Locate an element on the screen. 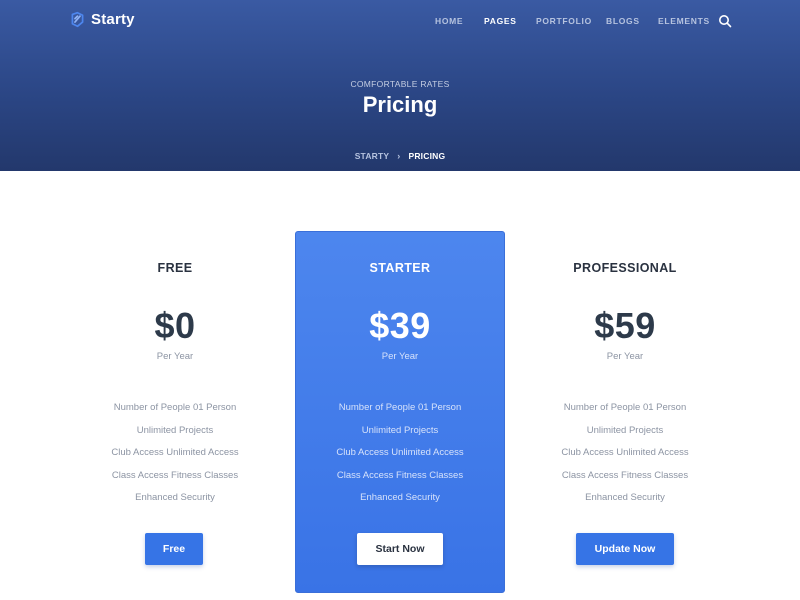  start-now-button: Start Now is located at coordinates (400, 549).